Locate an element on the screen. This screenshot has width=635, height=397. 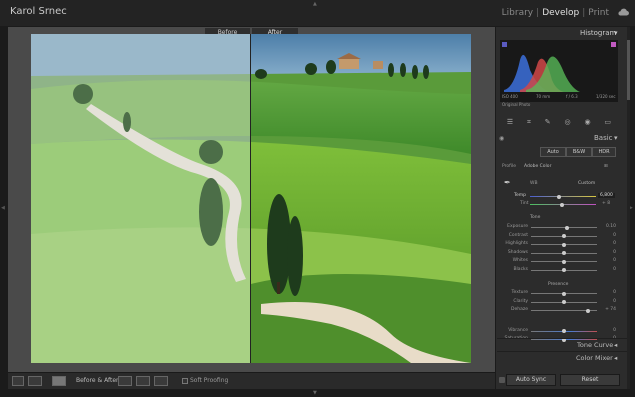
bottom-panel-toggle-icon: ▼ is located at coordinates (315, 393).